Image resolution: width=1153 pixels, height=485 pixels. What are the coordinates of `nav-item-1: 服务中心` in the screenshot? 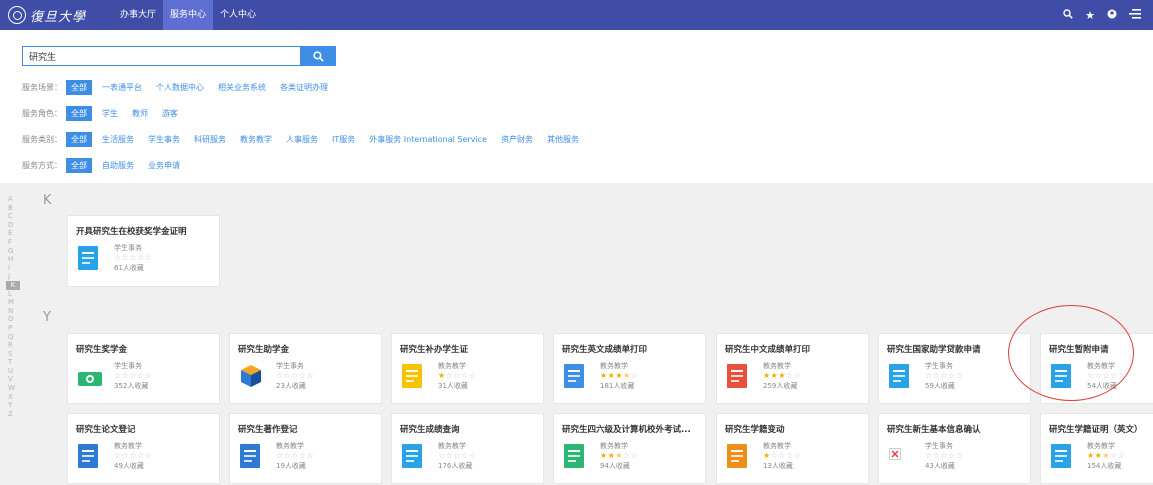 It's located at (188, 15).